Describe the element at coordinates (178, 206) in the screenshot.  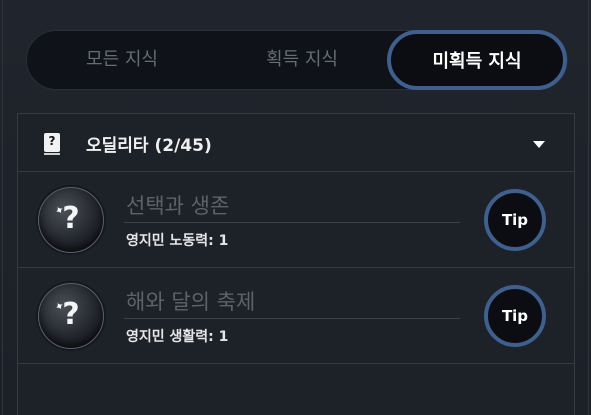
I see `item-title: 선택과 생존` at that location.